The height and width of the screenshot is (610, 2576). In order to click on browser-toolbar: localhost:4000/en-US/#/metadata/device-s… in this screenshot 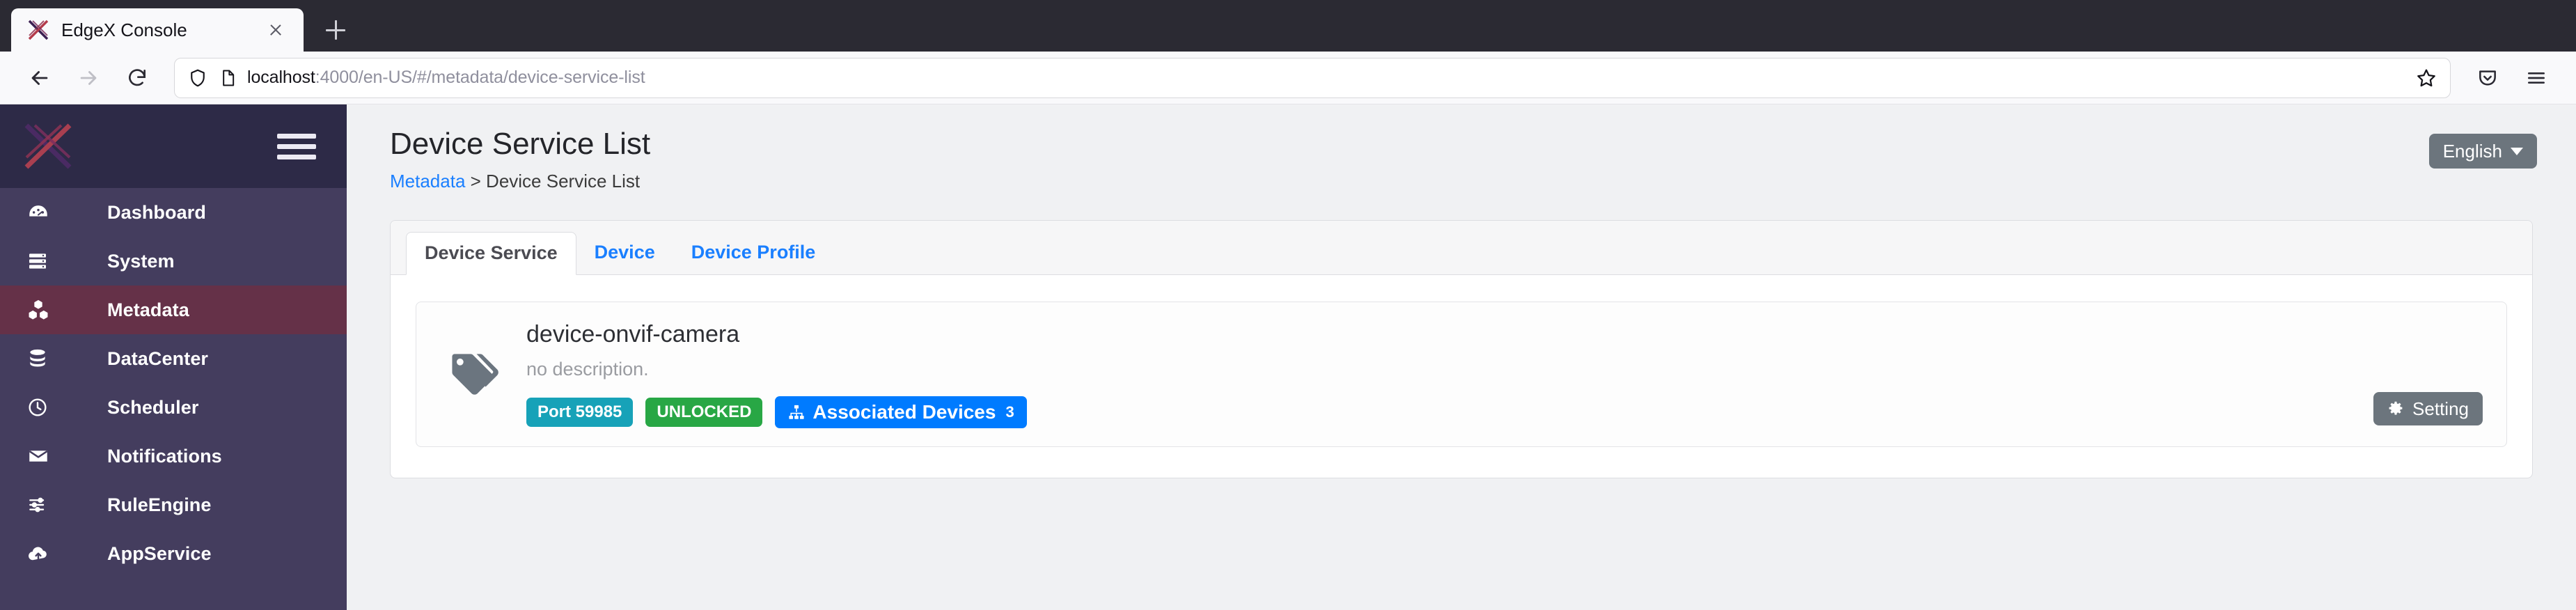, I will do `click(1288, 78)`.